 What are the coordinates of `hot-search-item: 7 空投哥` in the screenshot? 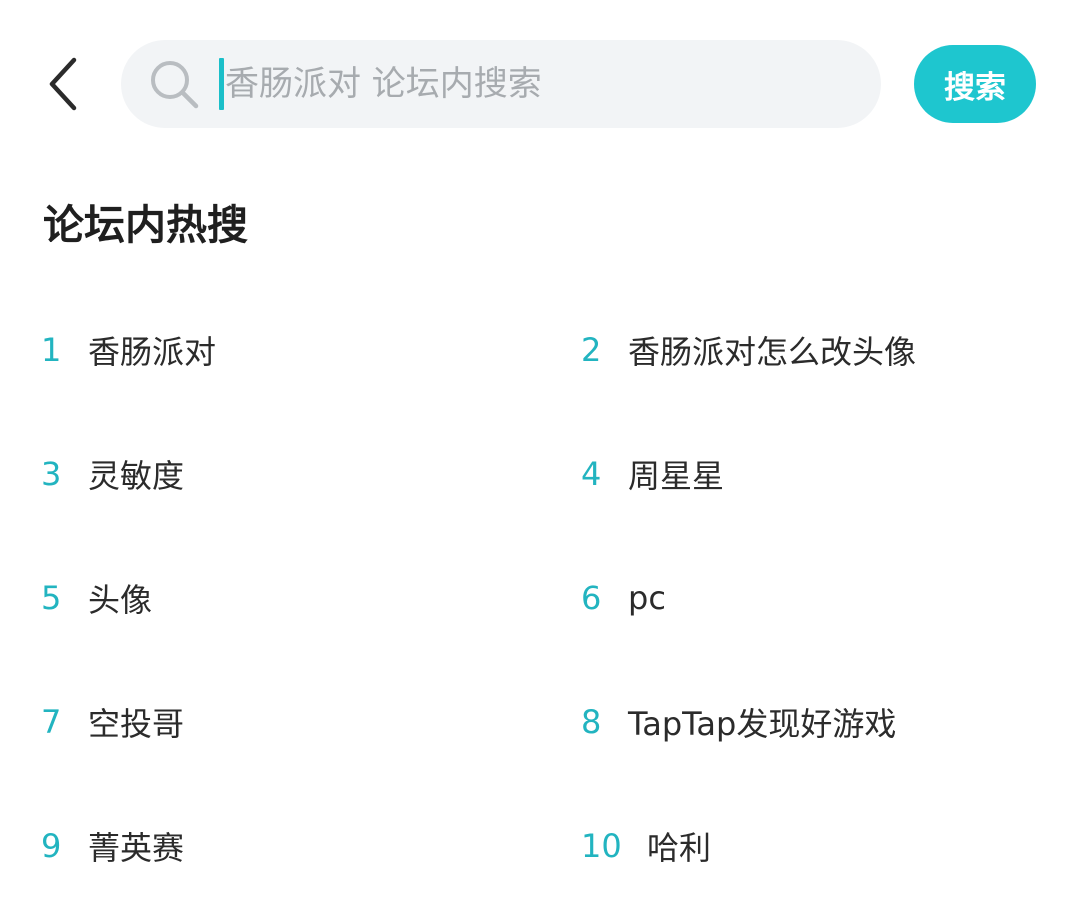 It's located at (271, 722).